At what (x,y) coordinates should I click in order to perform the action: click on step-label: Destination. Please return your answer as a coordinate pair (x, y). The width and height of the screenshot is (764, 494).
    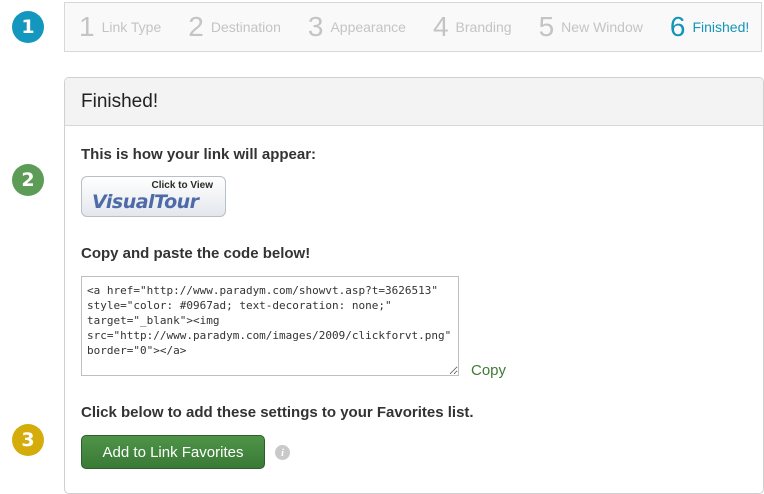
    Looking at the image, I should click on (245, 27).